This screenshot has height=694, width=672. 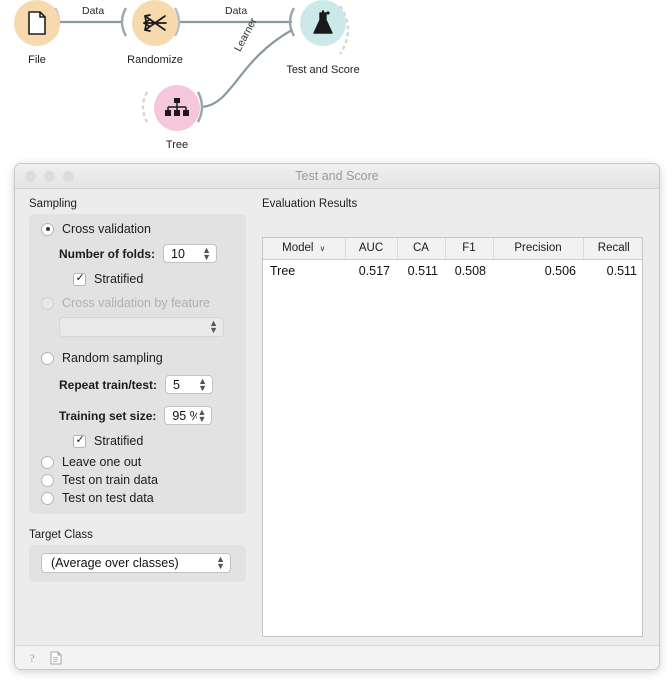 I want to click on table-header-row: Model ∨ AUC CA F1 Precision Recall, so click(x=452, y=249).